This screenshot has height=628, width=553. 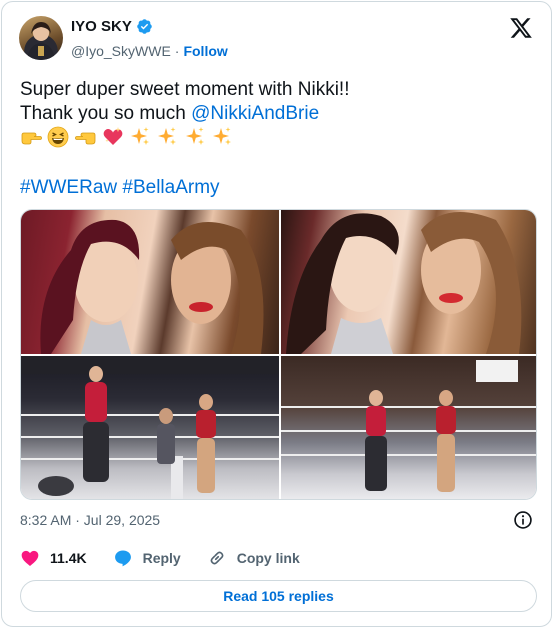 I want to click on copy-link-label: Copy link, so click(x=268, y=558).